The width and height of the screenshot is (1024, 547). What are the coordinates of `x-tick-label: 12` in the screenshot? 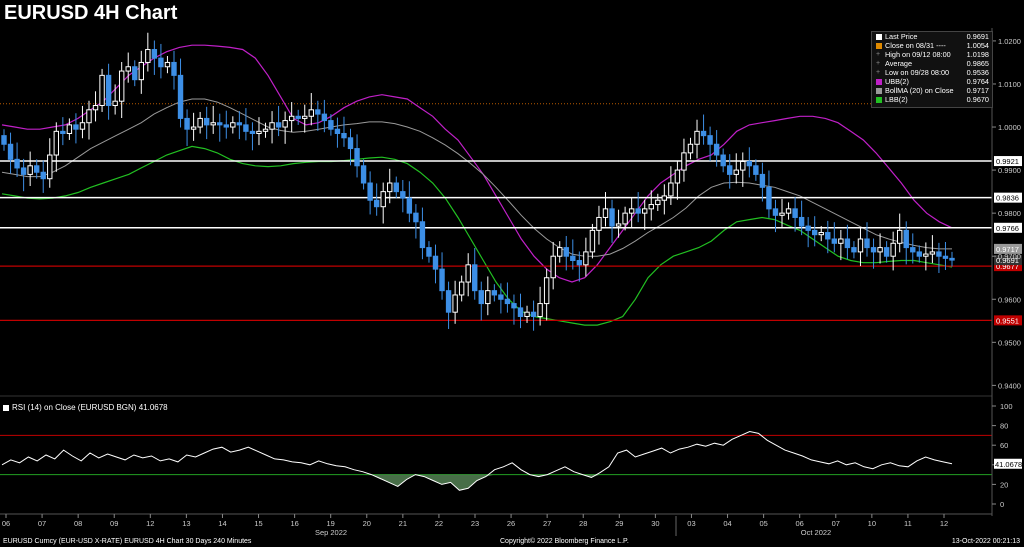 It's located at (944, 523).